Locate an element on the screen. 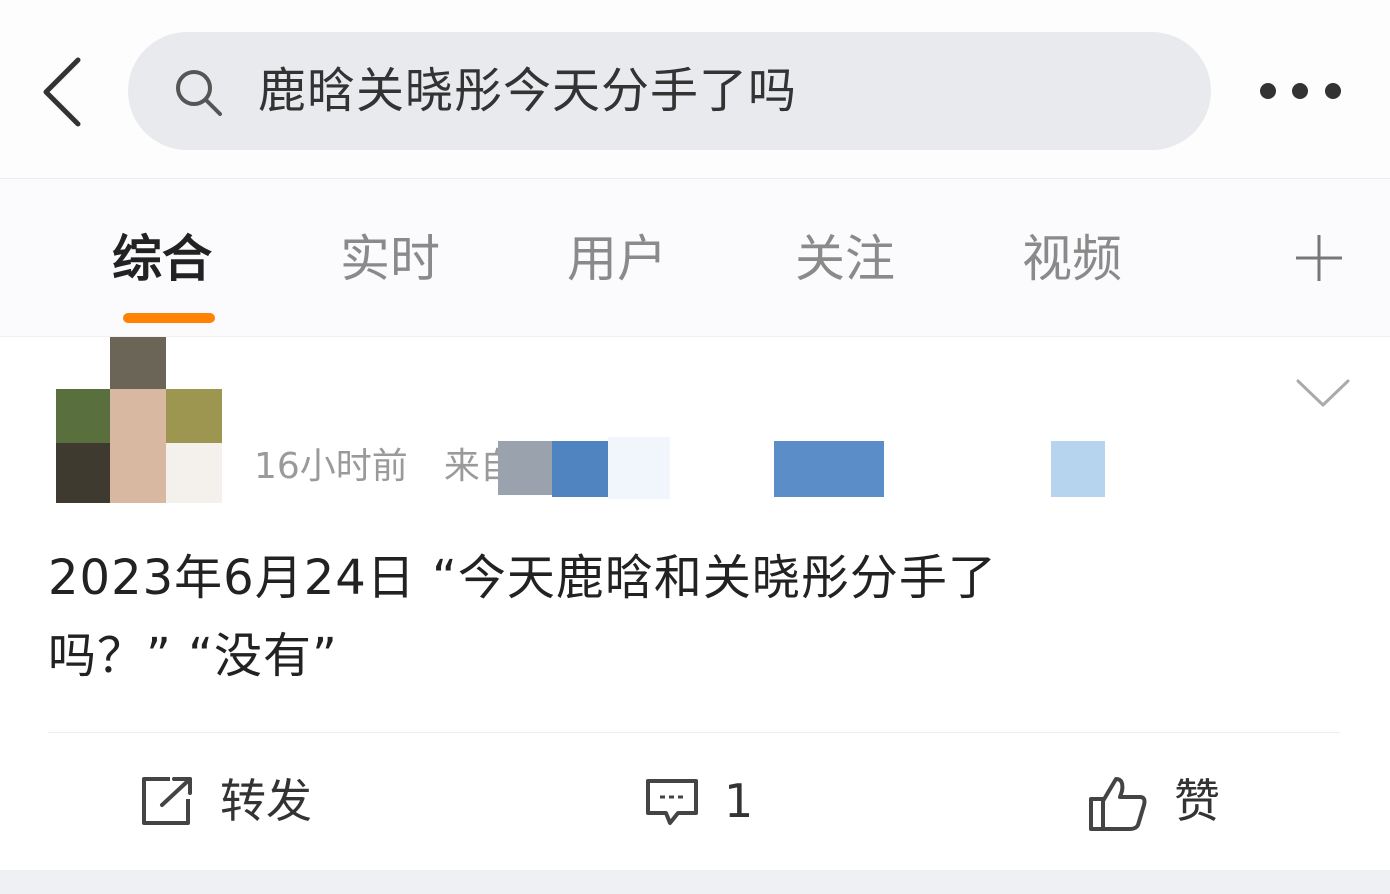  share-icon is located at coordinates (167, 801).